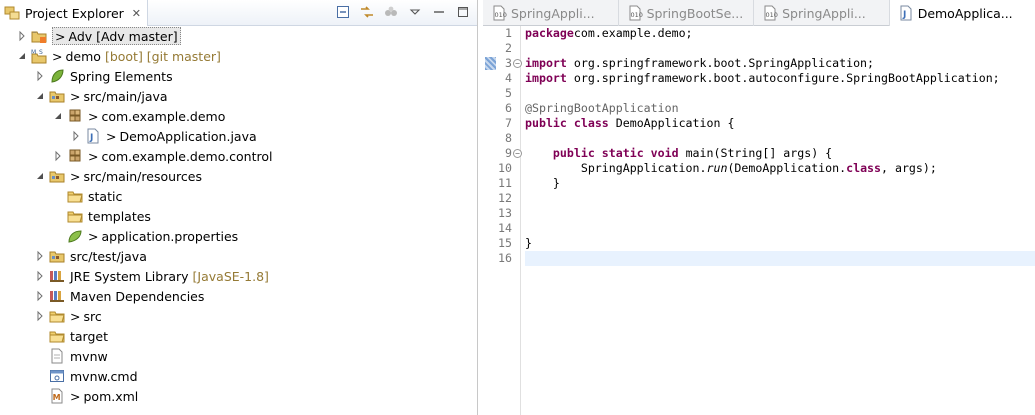 The height and width of the screenshot is (415, 1035). What do you see at coordinates (787, 168) in the screenshot?
I see `code-token: (DemoApplication.` at bounding box center [787, 168].